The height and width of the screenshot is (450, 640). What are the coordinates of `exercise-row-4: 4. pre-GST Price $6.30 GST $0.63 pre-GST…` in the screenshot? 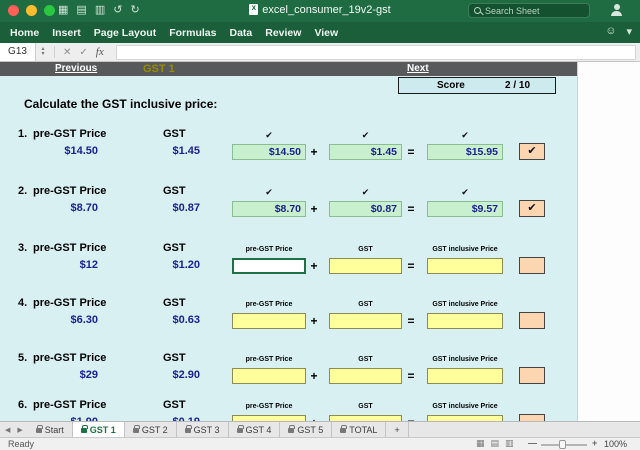 It's located at (288, 324).